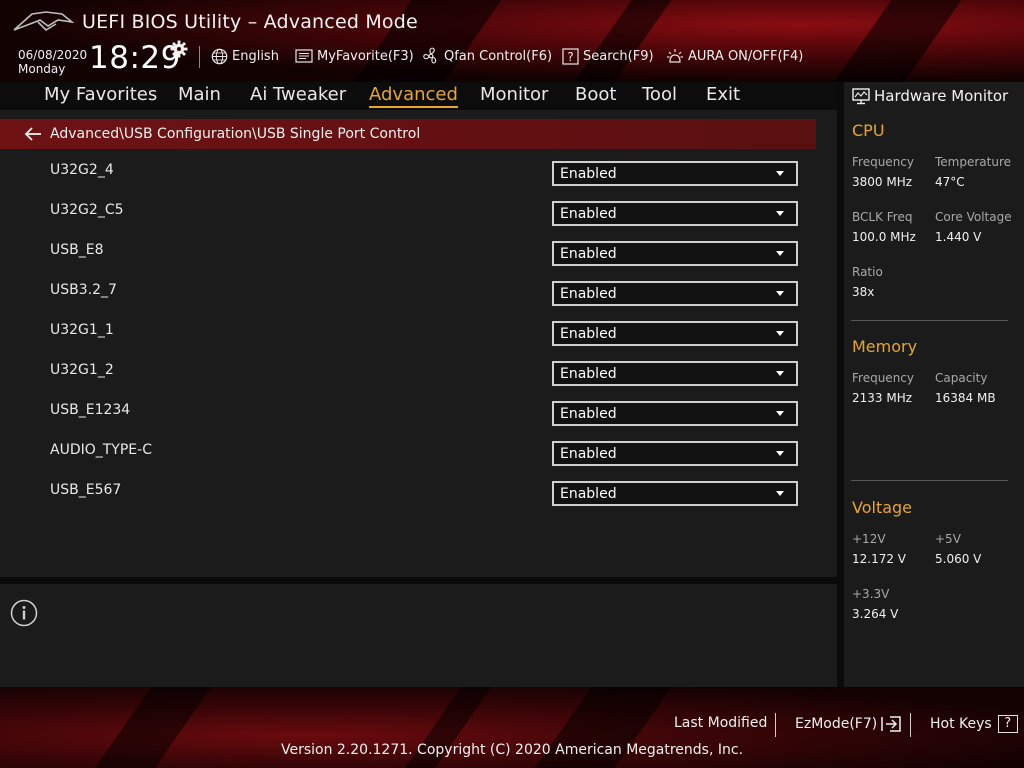  Describe the element at coordinates (33, 134) in the screenshot. I see `back-arrow-icon` at that location.